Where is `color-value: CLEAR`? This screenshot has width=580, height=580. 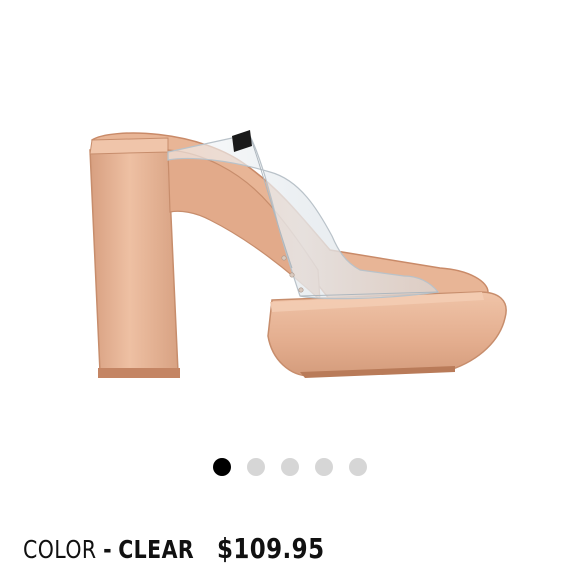 color-value: CLEAR is located at coordinates (156, 549).